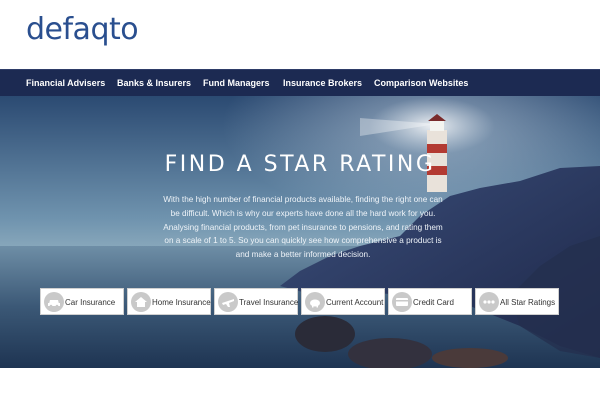 This screenshot has width=600, height=400. I want to click on page-footer-area, so click(300, 384).